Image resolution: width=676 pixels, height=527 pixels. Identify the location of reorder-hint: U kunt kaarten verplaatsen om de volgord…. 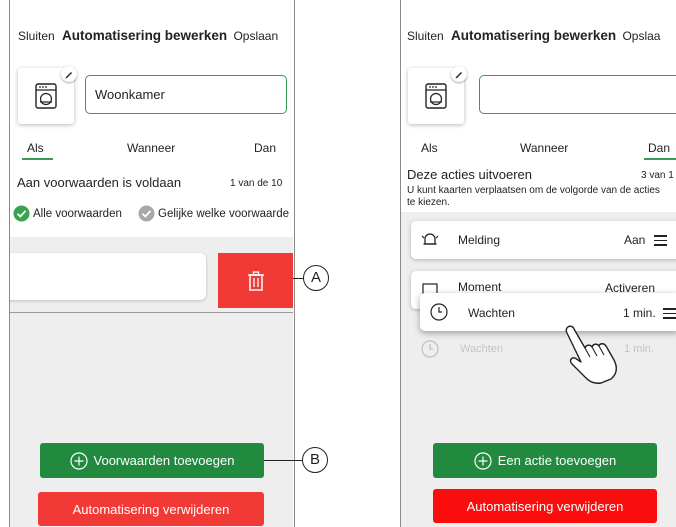
(533, 196).